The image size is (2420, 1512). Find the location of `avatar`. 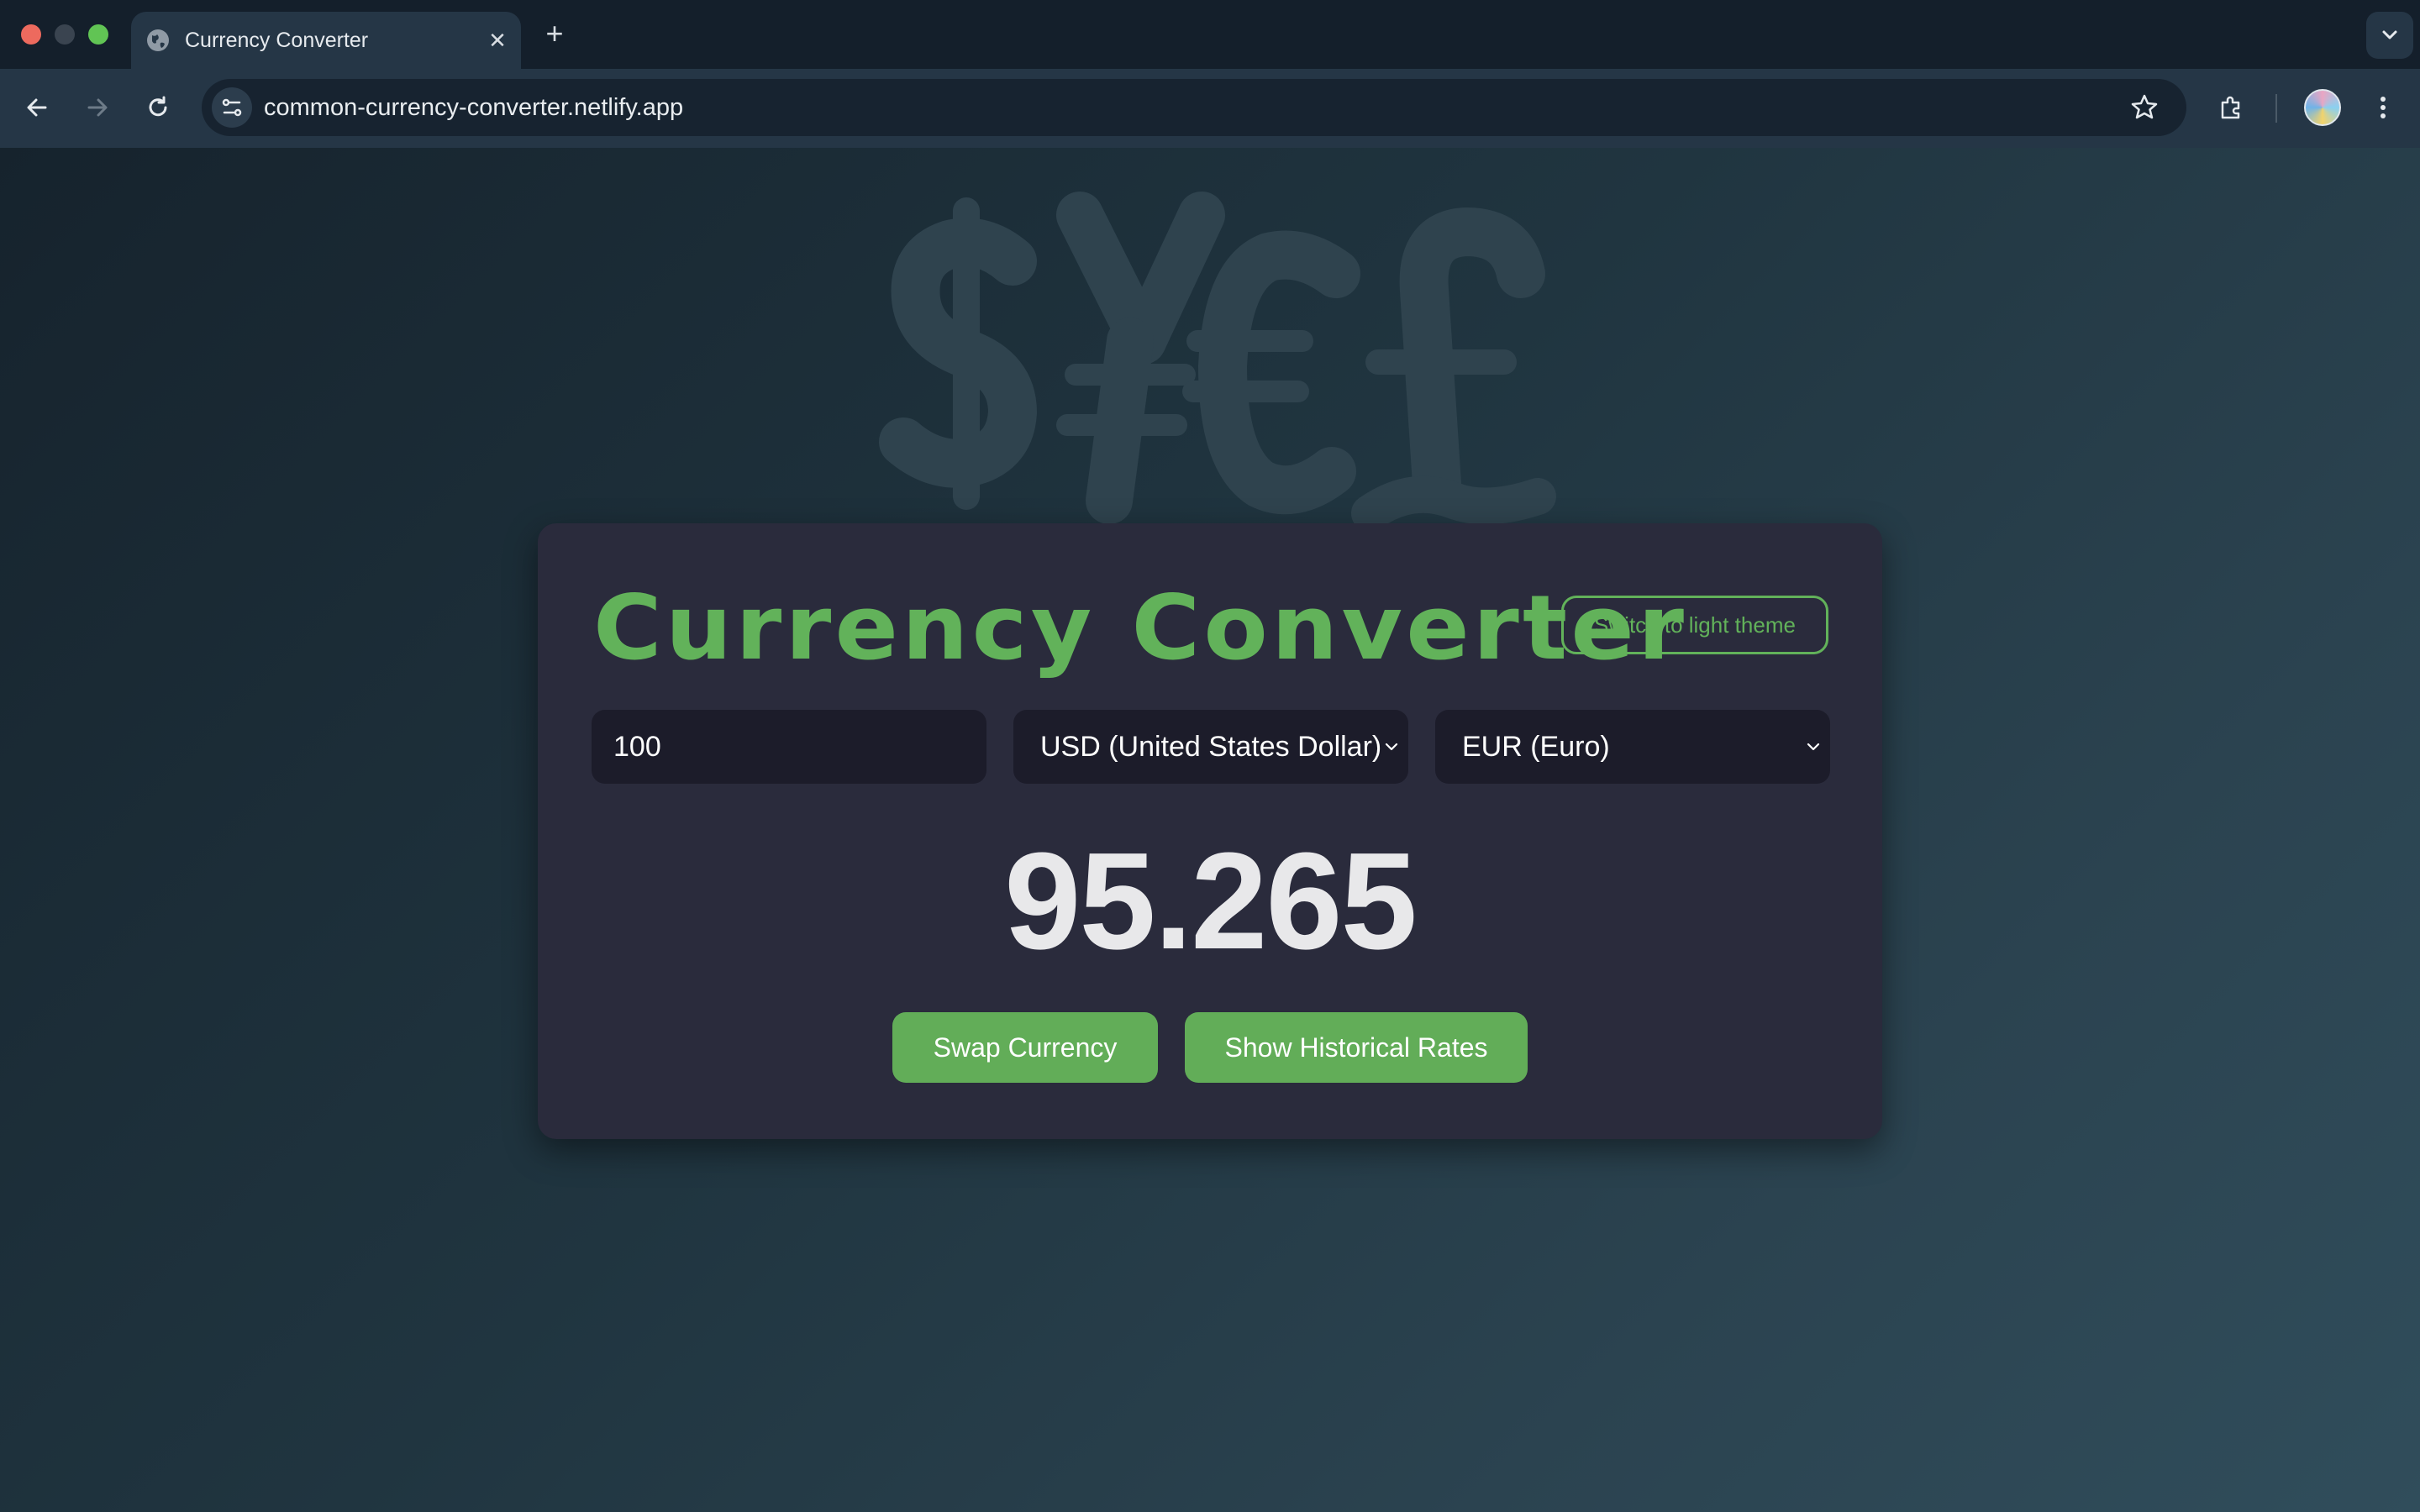

avatar is located at coordinates (2323, 107).